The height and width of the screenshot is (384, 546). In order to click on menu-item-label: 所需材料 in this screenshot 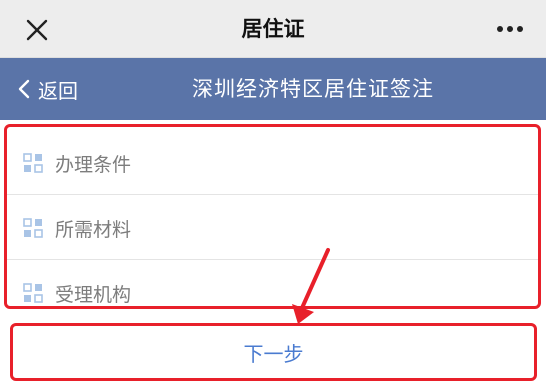, I will do `click(93, 229)`.